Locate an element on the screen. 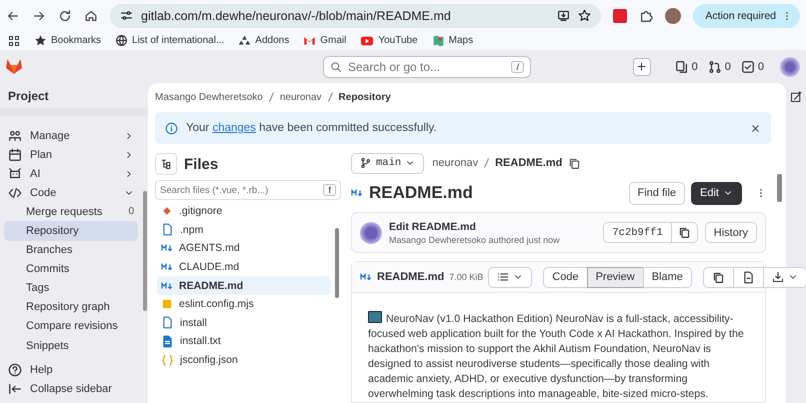  branch-selector: main is located at coordinates (387, 163).